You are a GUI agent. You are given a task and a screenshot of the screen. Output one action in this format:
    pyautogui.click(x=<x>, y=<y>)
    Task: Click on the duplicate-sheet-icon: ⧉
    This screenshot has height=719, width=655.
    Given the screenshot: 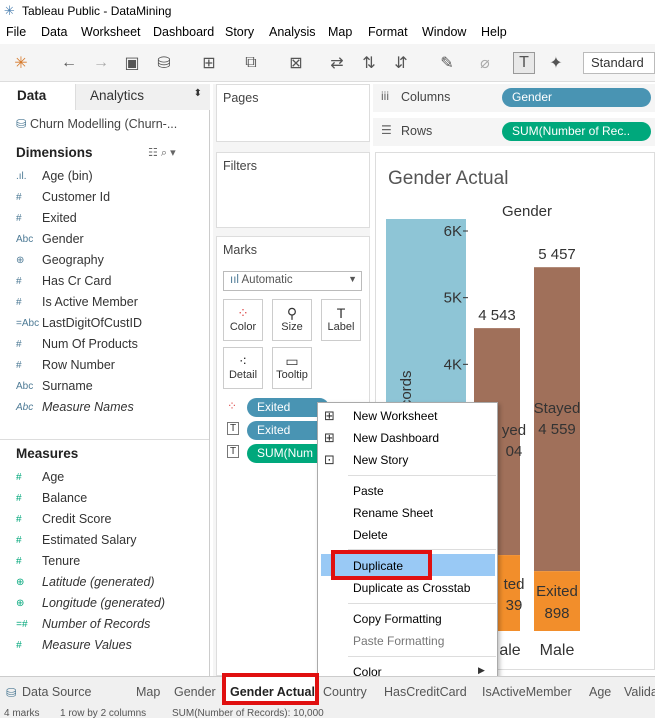 What is the action you would take?
    pyautogui.click(x=251, y=63)
    